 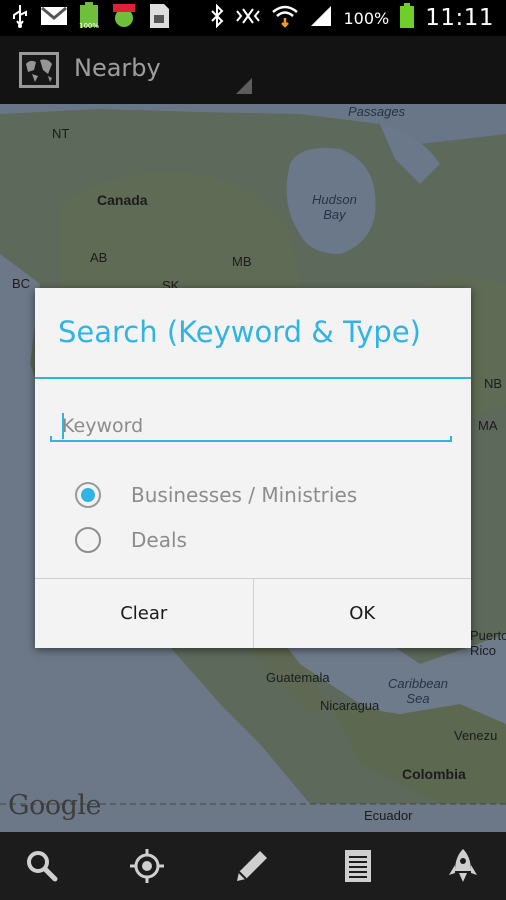 I want to click on text-cursor, so click(x=63, y=426).